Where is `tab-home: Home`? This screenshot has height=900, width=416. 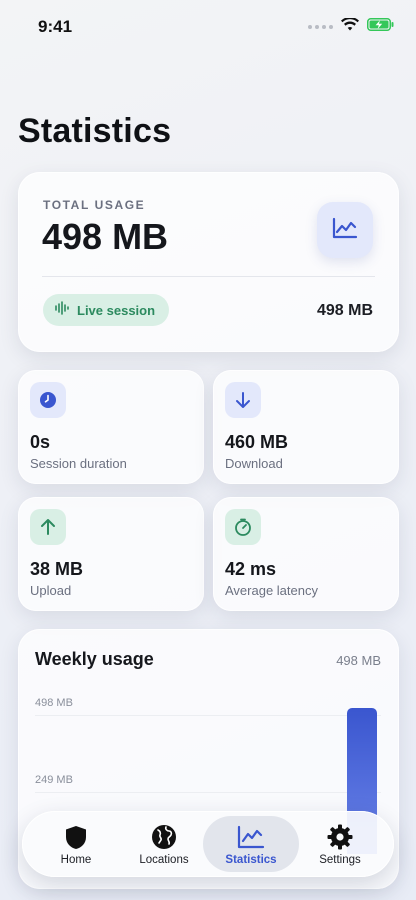 tab-home: Home is located at coordinates (76, 844).